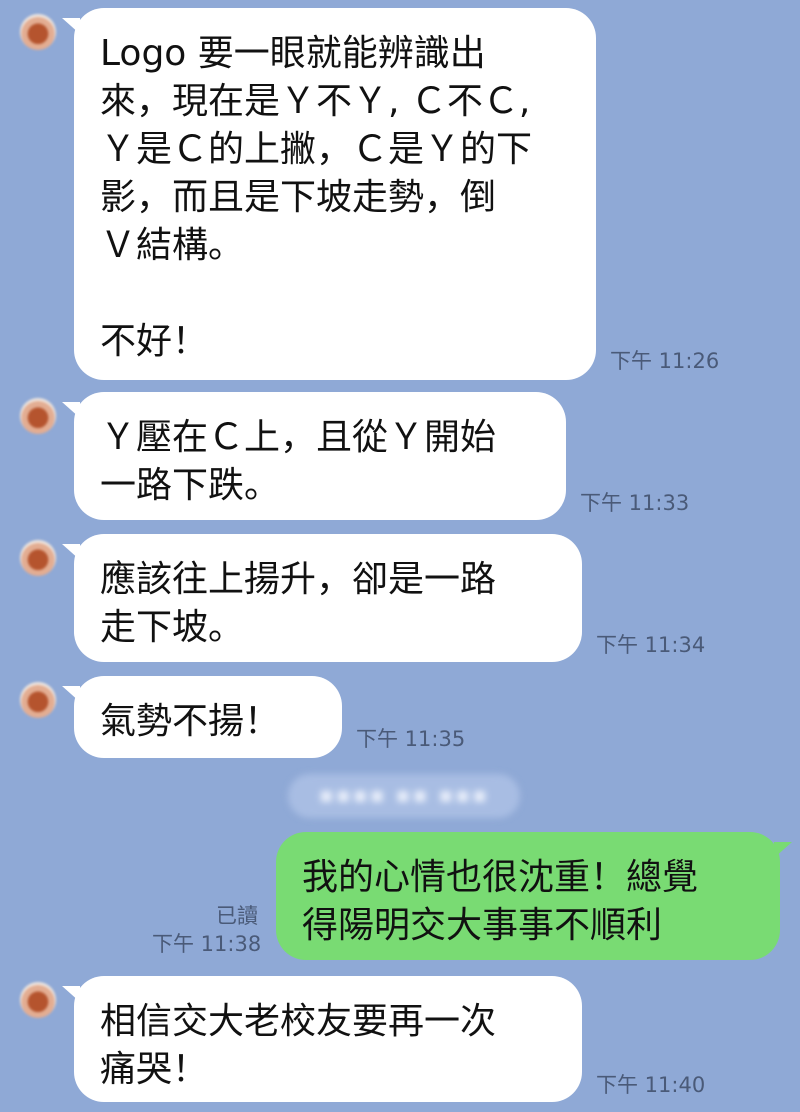 This screenshot has width=800, height=1112. I want to click on incoming-message-bubble: Ｙ壓在Ｃ上，且從Ｙ開始 一路下跌。, so click(314, 456).